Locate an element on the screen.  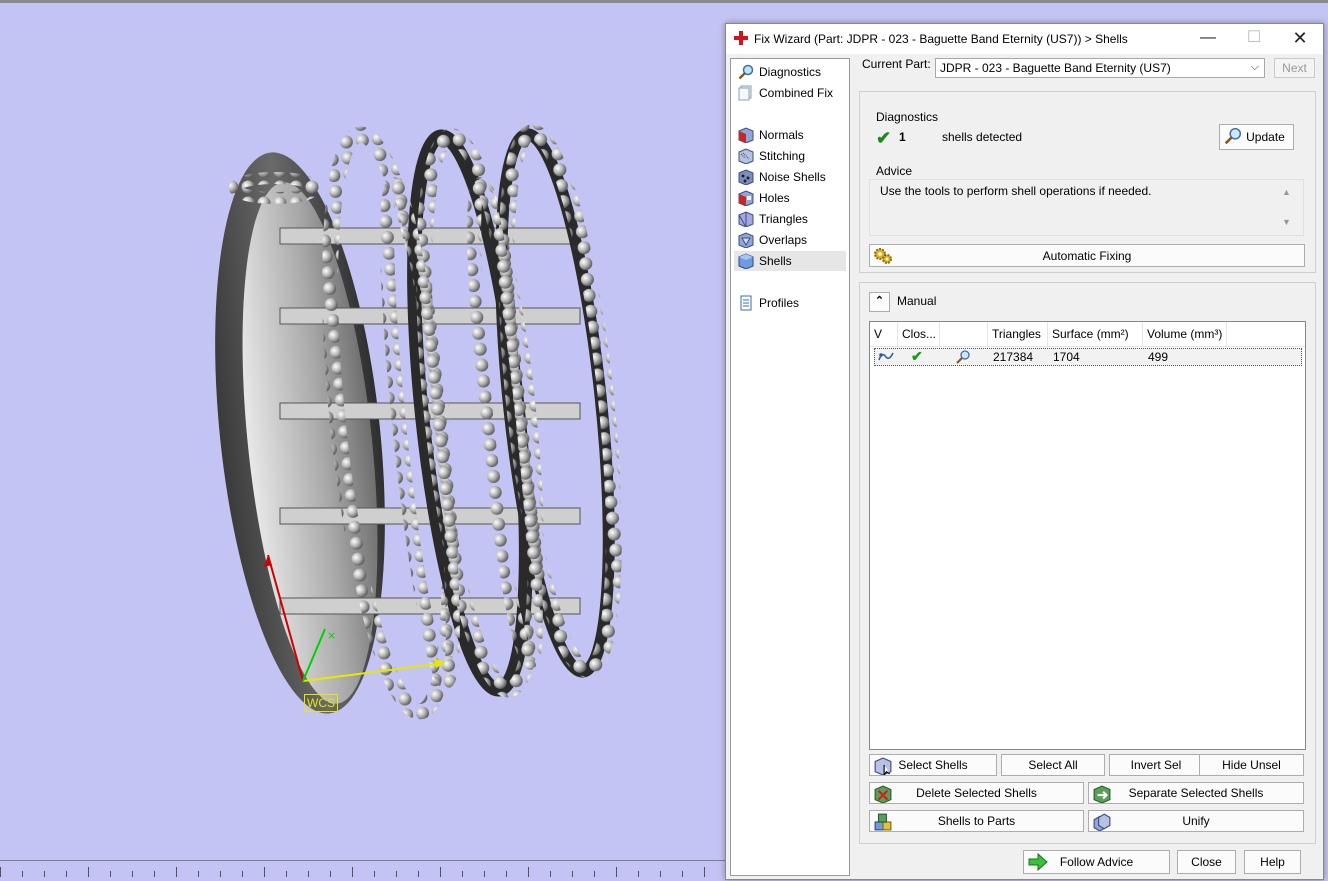
sidebar-item-label: Diagnostics is located at coordinates (790, 72).